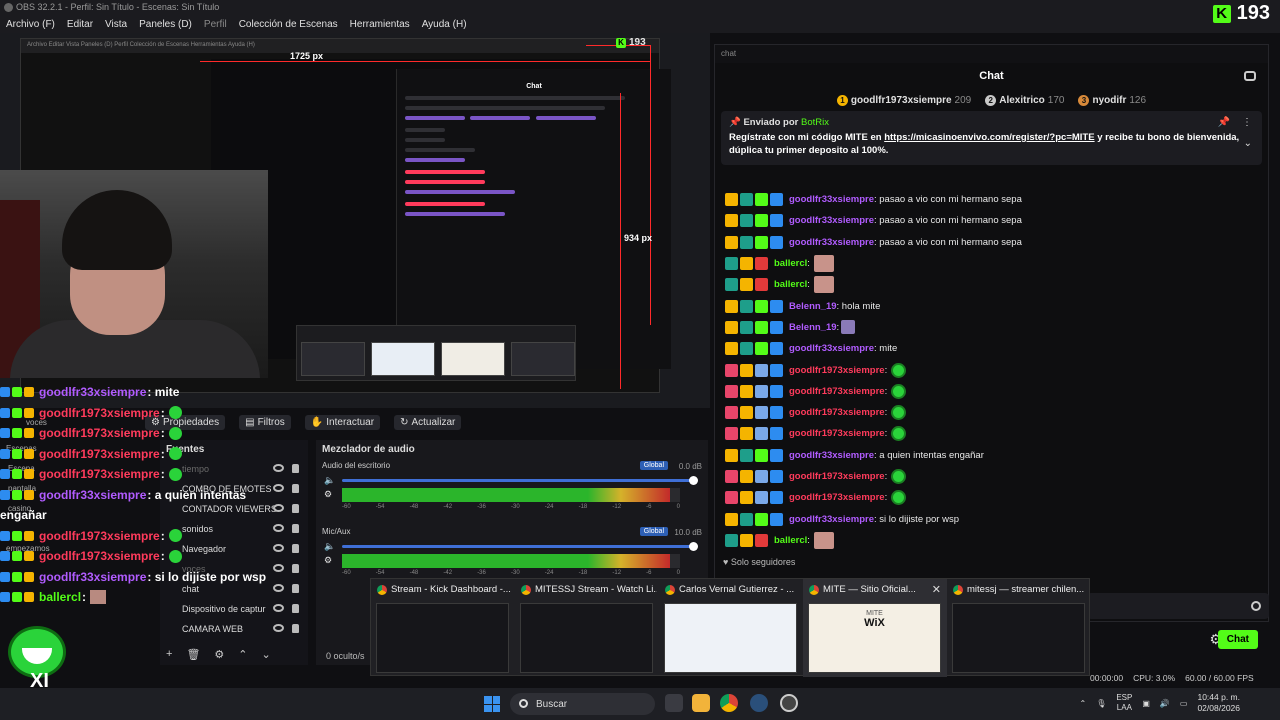  I want to click on chat-send-button: Chat, so click(1237, 639).